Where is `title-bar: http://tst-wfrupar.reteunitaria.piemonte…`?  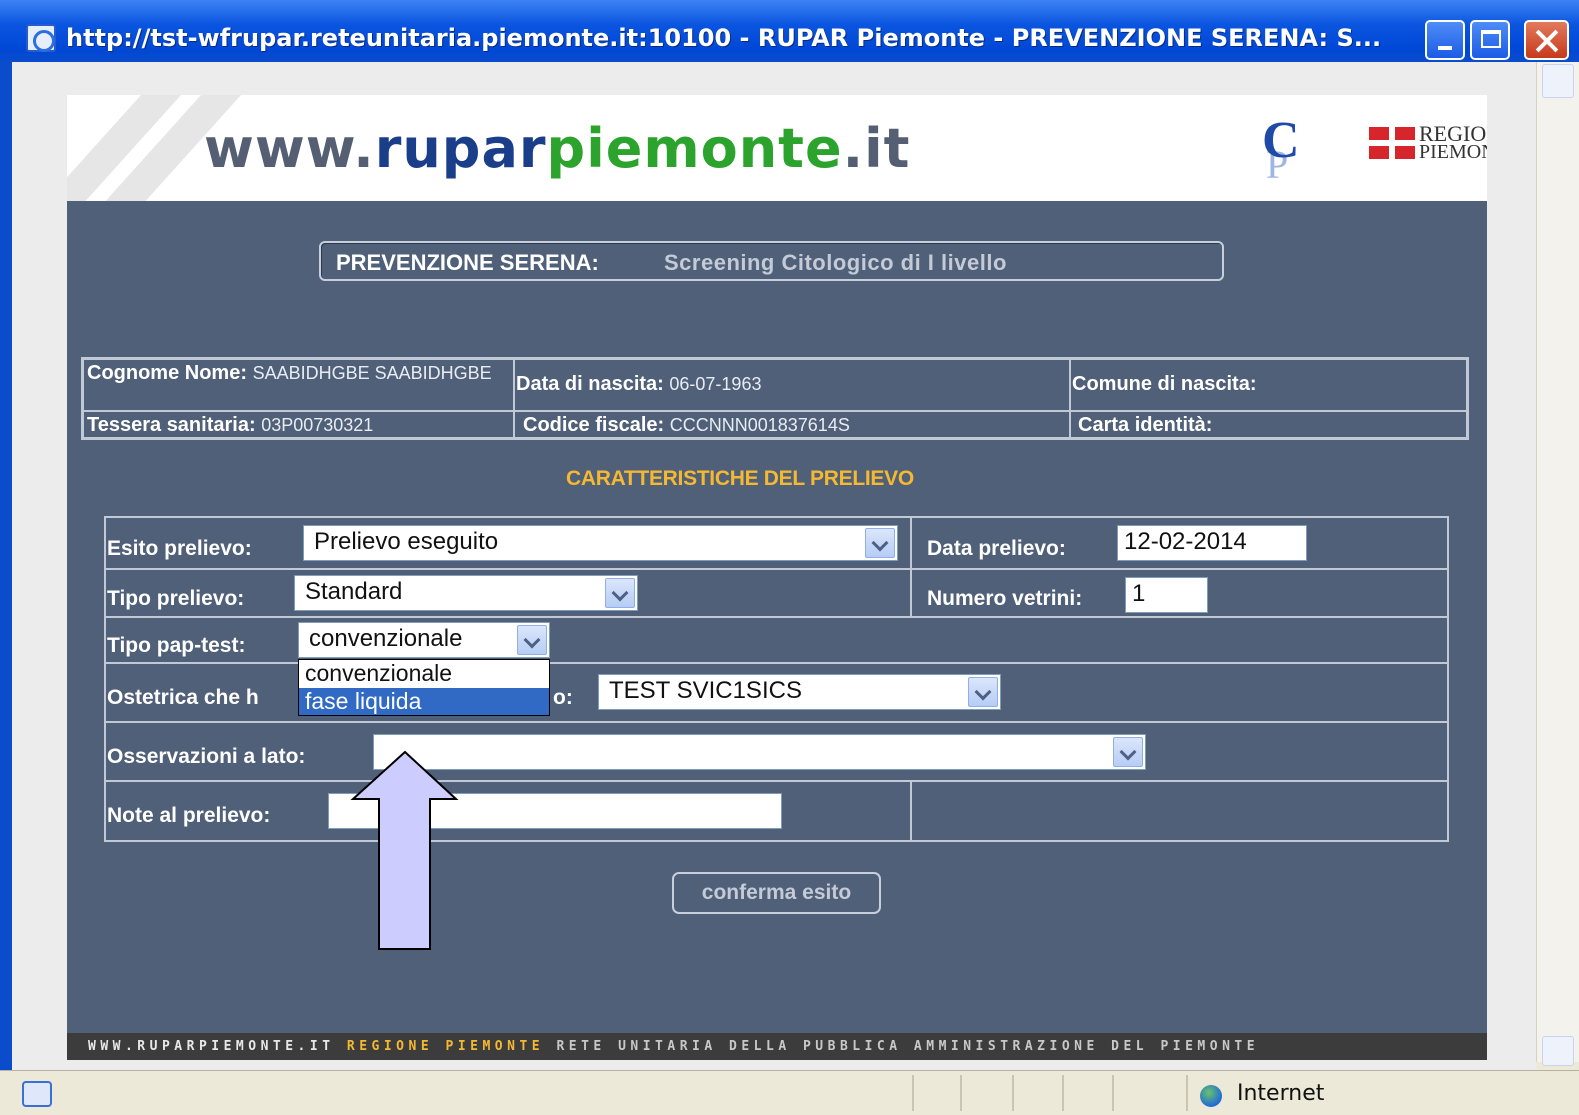 title-bar: http://tst-wfrupar.reteunitaria.piemonte… is located at coordinates (789, 31).